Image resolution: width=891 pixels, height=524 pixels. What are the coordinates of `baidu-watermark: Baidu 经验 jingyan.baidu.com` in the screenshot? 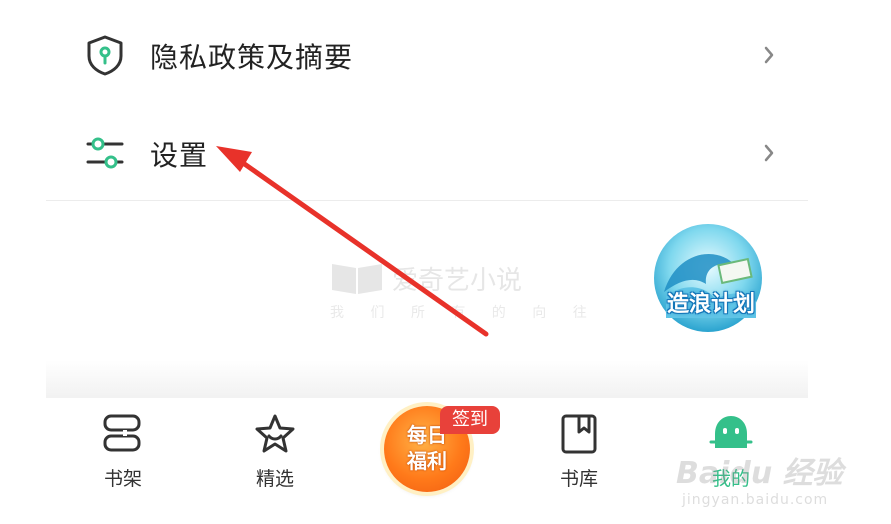 It's located at (781, 480).